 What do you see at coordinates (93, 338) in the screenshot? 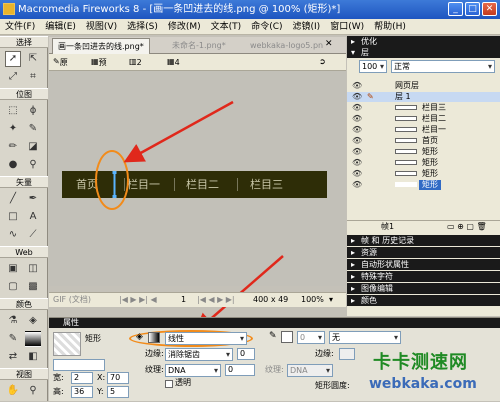
I see `object-type-label: 矩形` at bounding box center [93, 338].